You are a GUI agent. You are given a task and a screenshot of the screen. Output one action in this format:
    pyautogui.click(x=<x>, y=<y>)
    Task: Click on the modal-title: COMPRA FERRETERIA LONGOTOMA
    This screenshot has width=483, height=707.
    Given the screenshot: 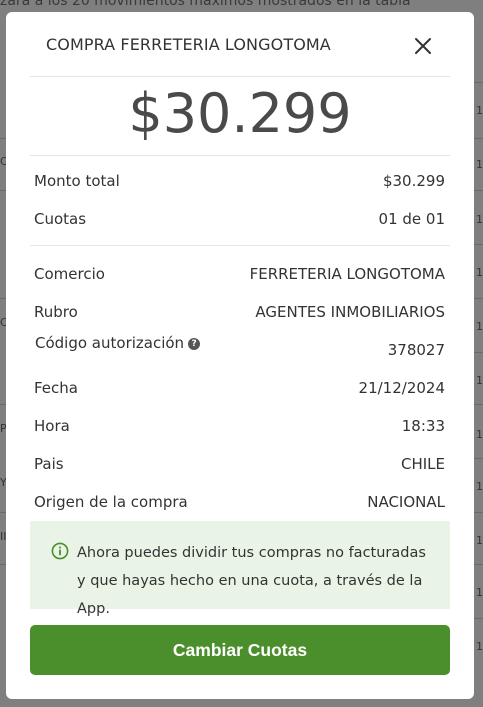 What is the action you would take?
    pyautogui.click(x=188, y=44)
    